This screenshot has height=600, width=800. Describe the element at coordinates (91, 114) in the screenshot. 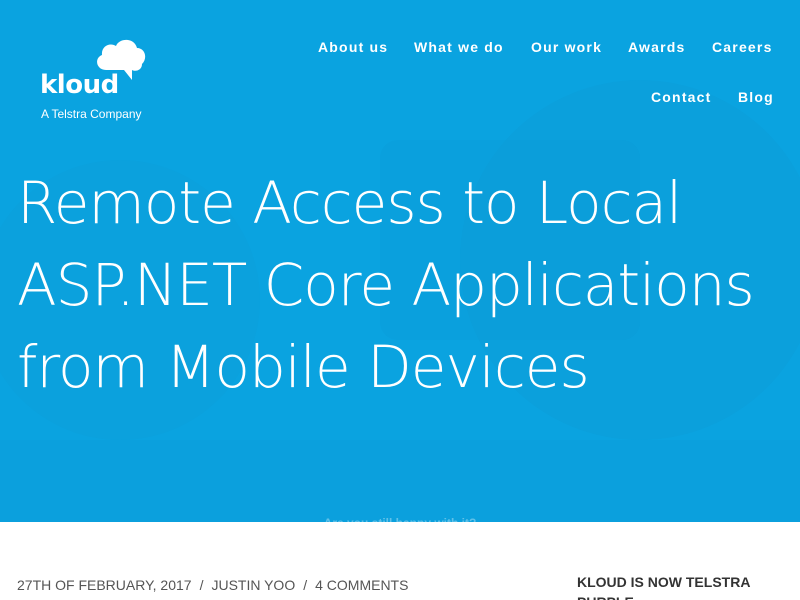

I see `logo-tagline: A Telstra Company` at that location.